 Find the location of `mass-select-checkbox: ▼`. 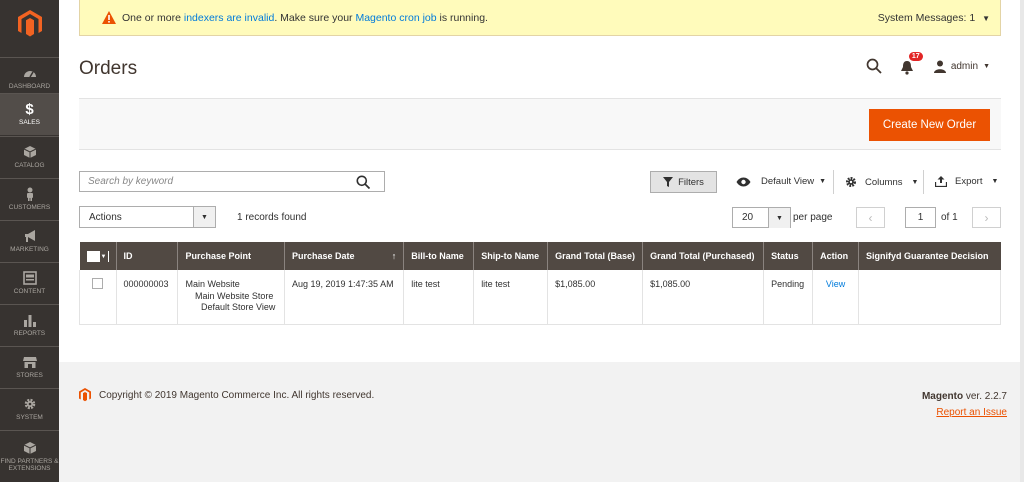

mass-select-checkbox: ▼ is located at coordinates (97, 257).